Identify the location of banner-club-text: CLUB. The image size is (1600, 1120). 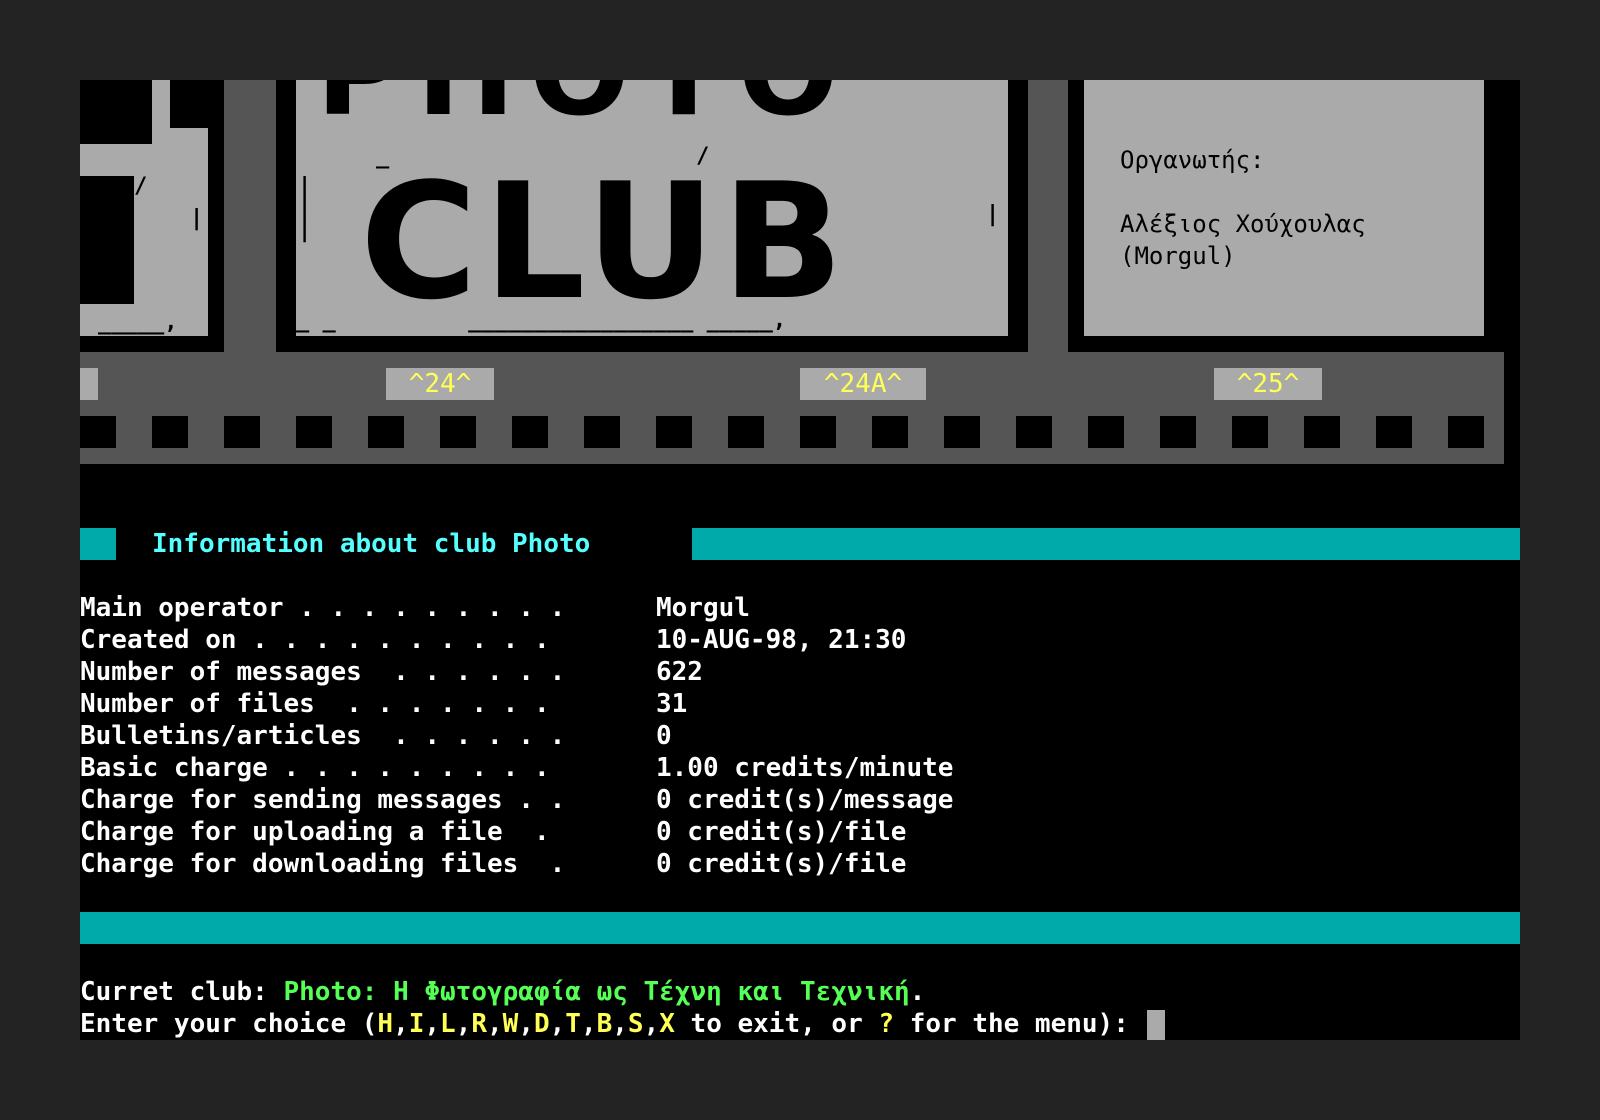
(605, 241).